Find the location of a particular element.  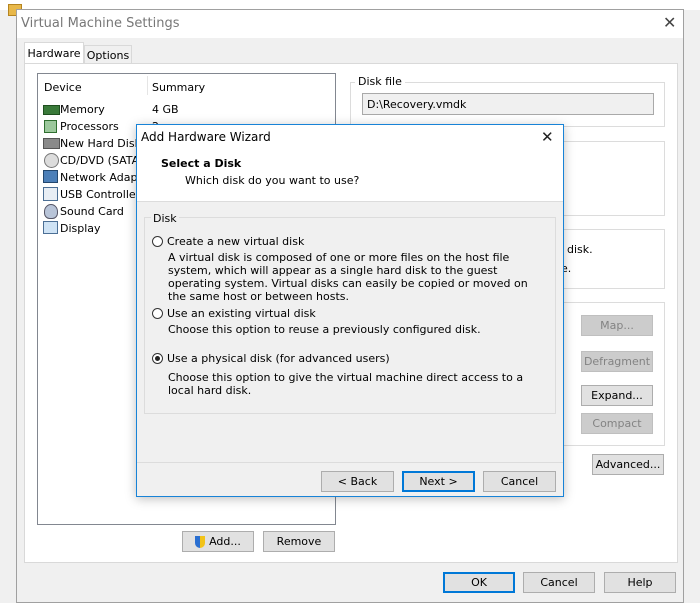

ok-button: OK is located at coordinates (479, 582).